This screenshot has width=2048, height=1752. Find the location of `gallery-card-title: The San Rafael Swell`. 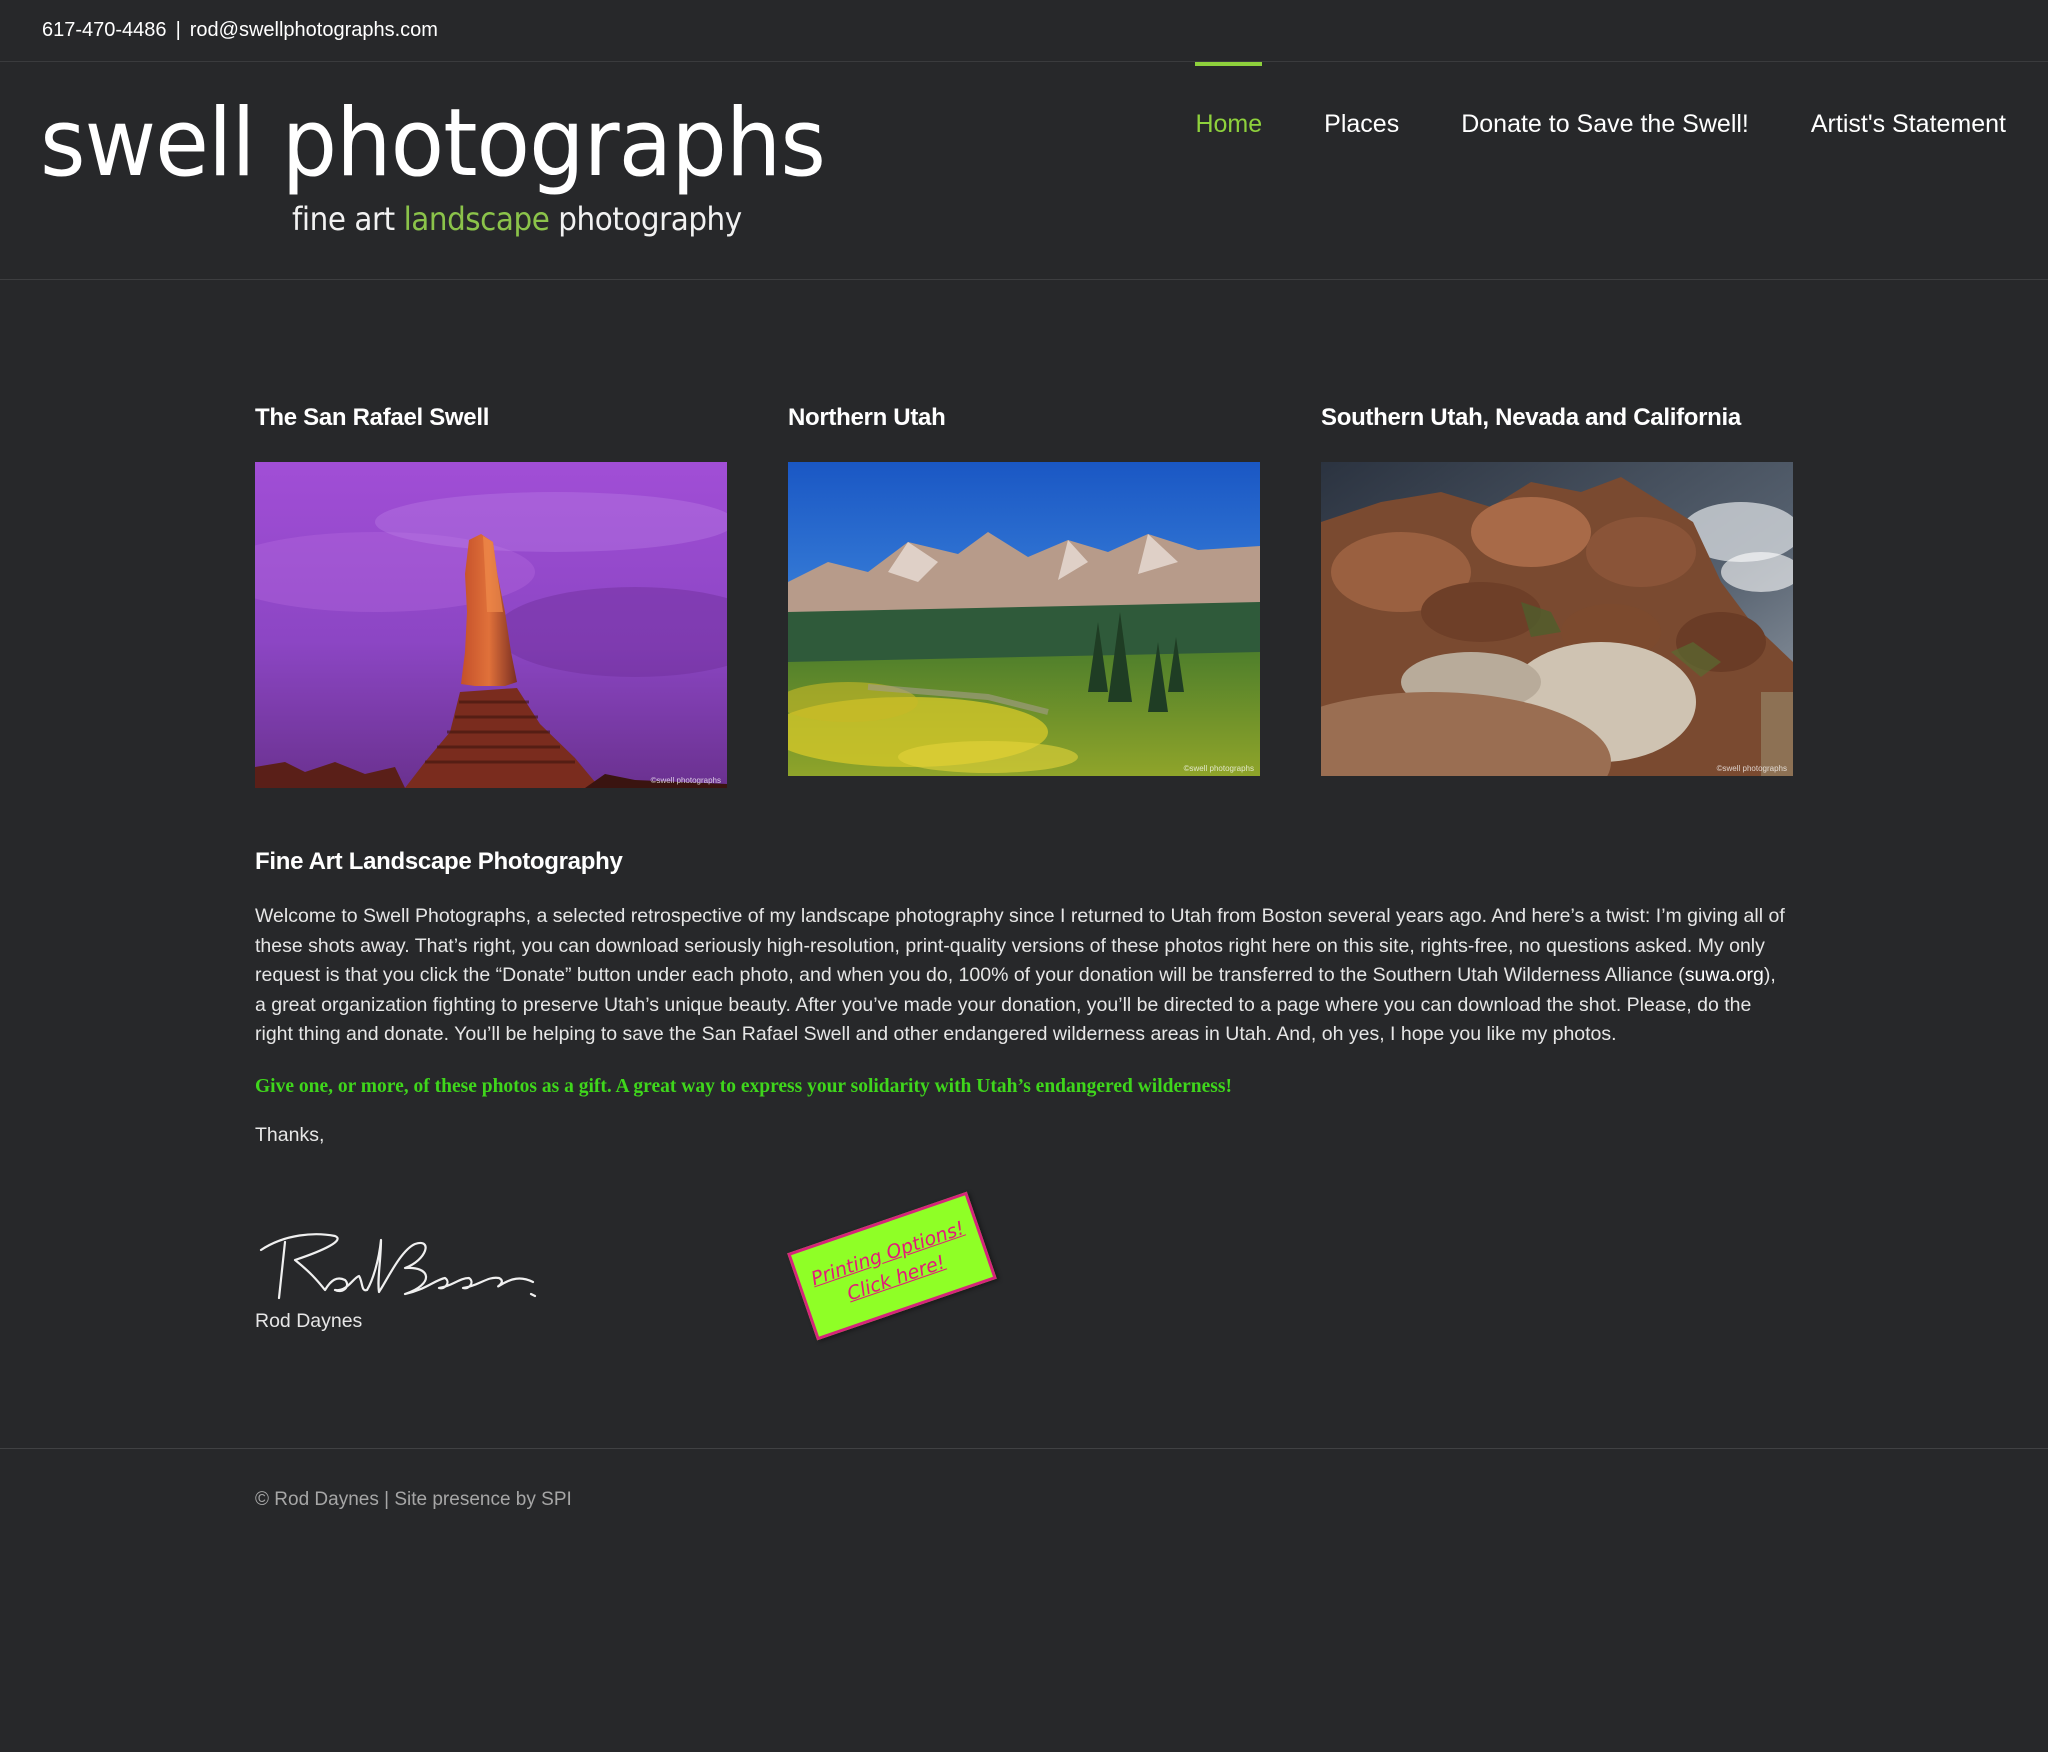

gallery-card-title: The San Rafael Swell is located at coordinates (491, 433).